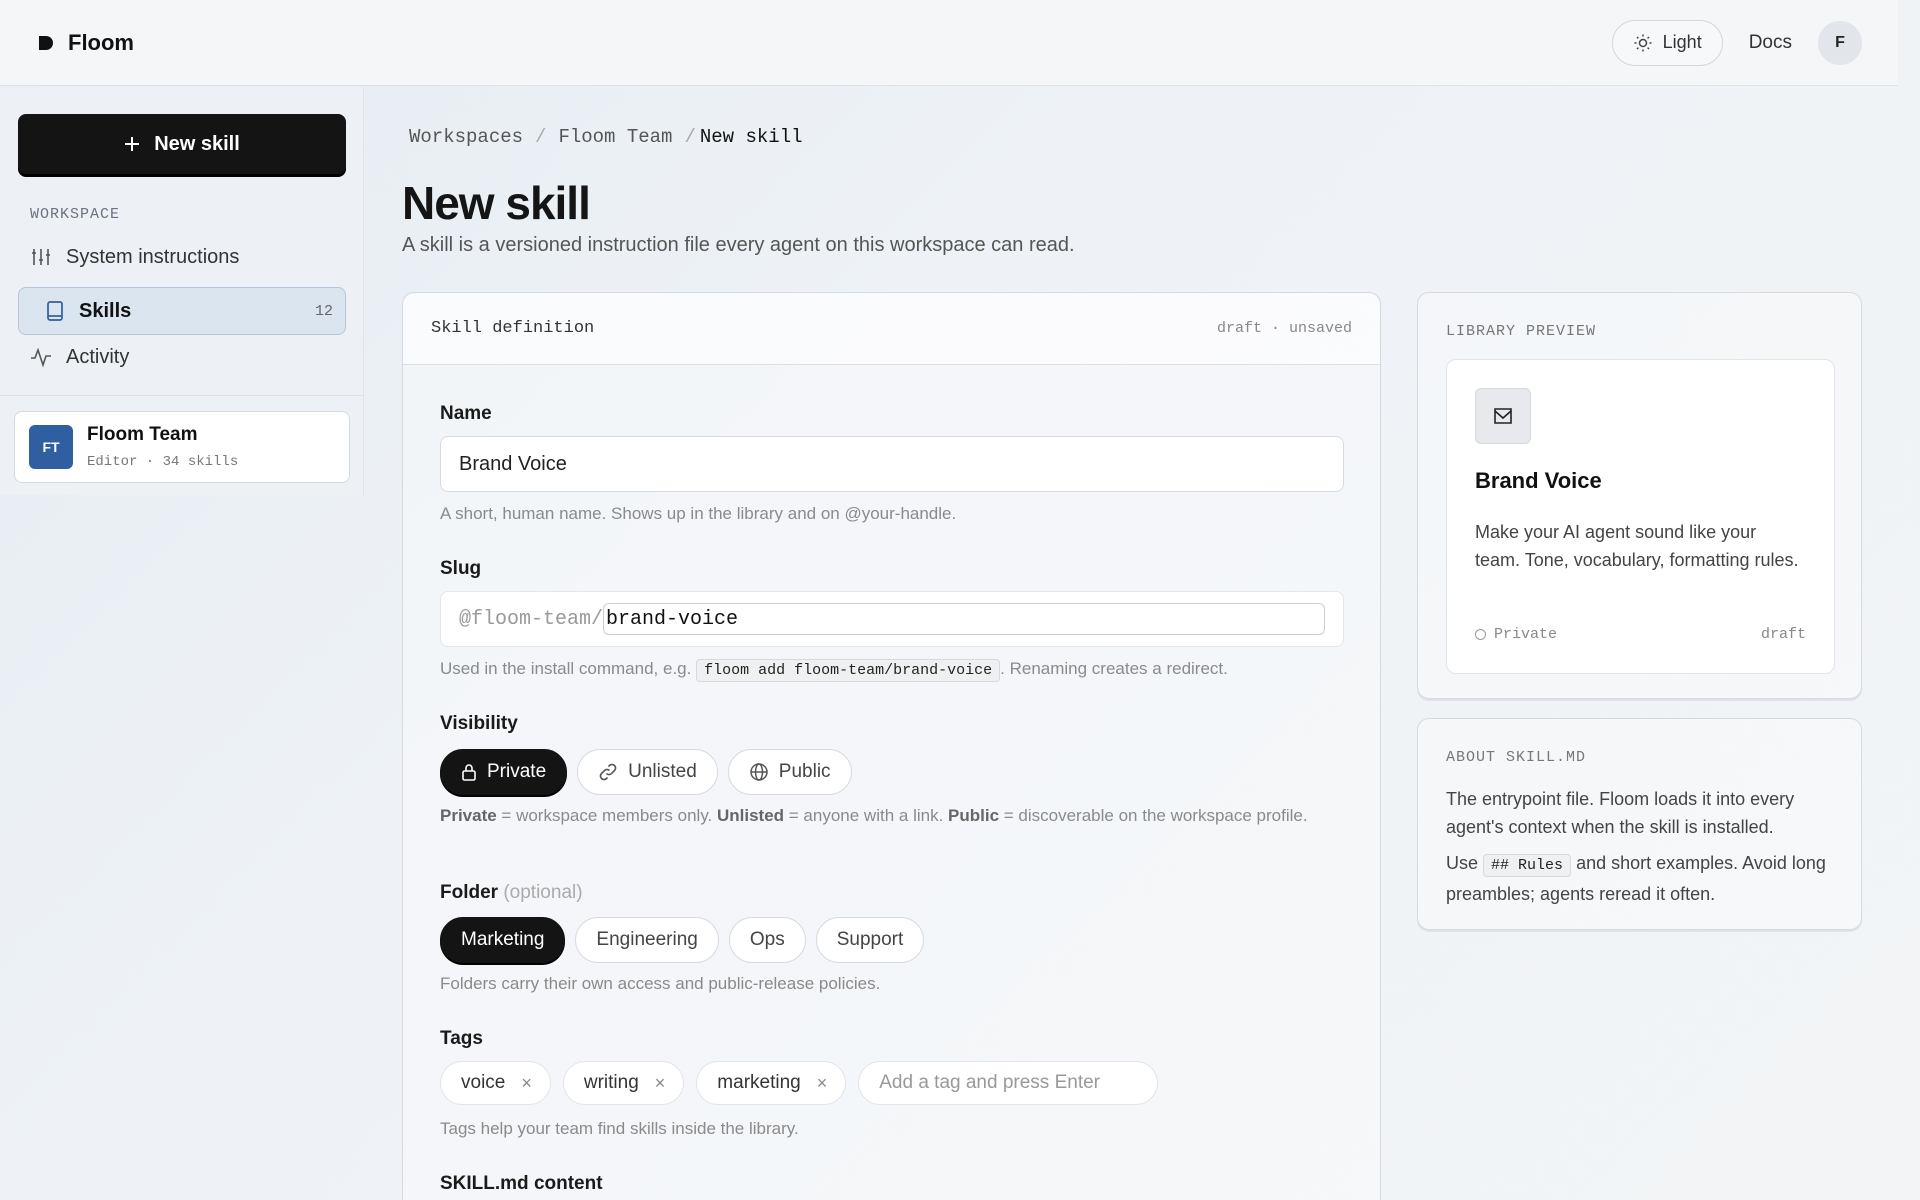 This screenshot has width=1920, height=1200. I want to click on workspace-section-label: WORKSPACE, so click(75, 214).